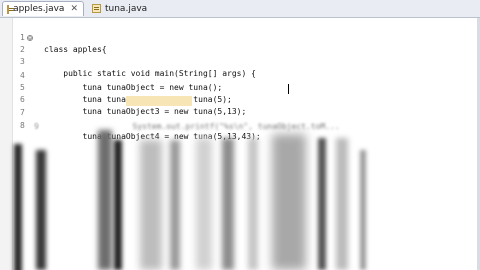 The width and height of the screenshot is (480, 270). I want to click on line-number: 9, so click(36, 126).